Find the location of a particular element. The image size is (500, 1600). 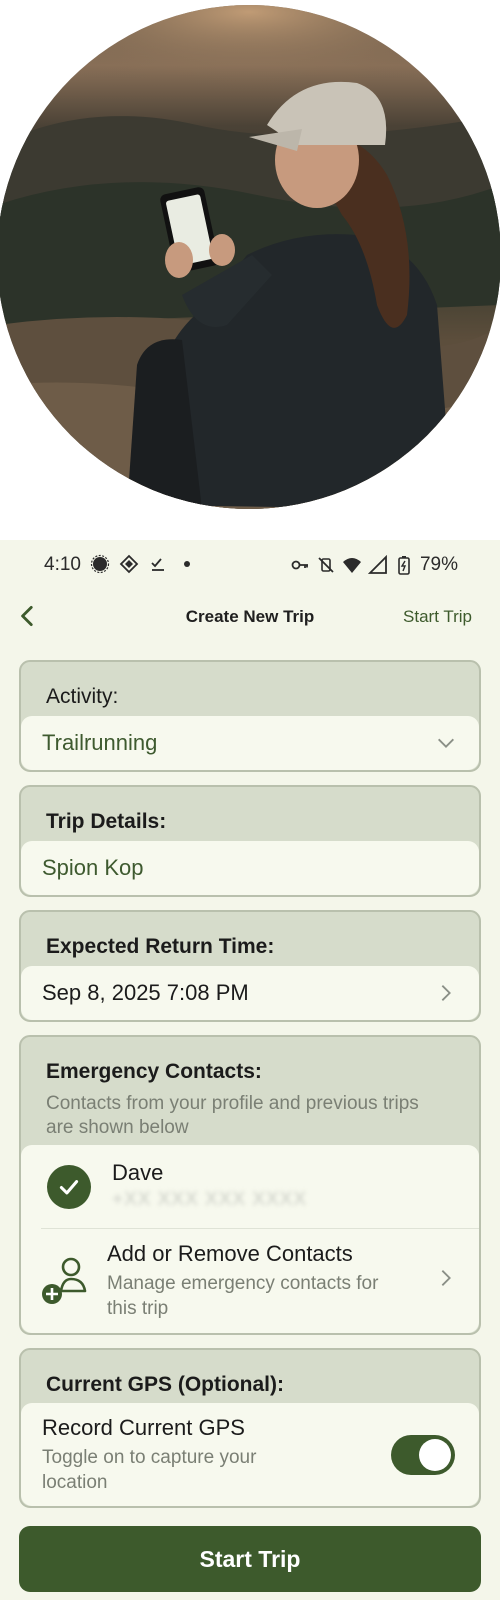

gps-label: Current GPS (Optional): is located at coordinates (165, 1384).